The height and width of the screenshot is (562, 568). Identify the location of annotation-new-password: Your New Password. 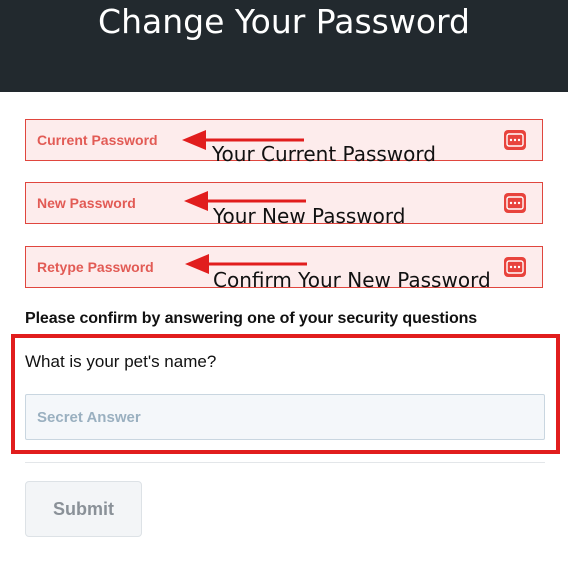
(309, 216).